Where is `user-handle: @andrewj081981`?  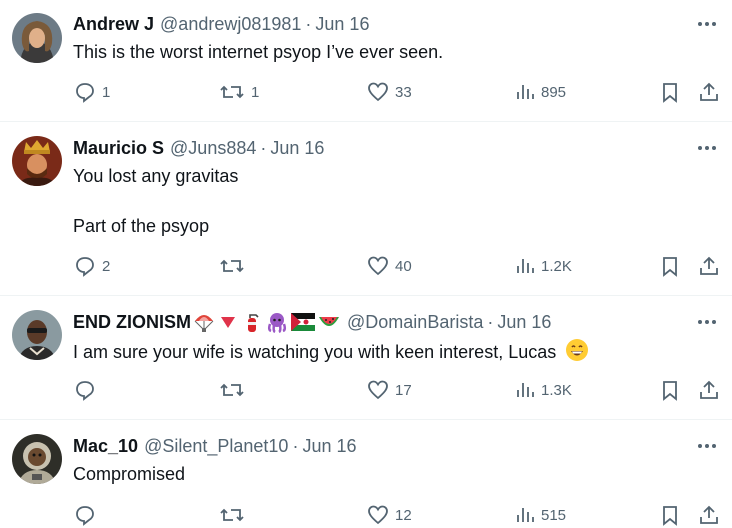 user-handle: @andrewj081981 is located at coordinates (230, 24).